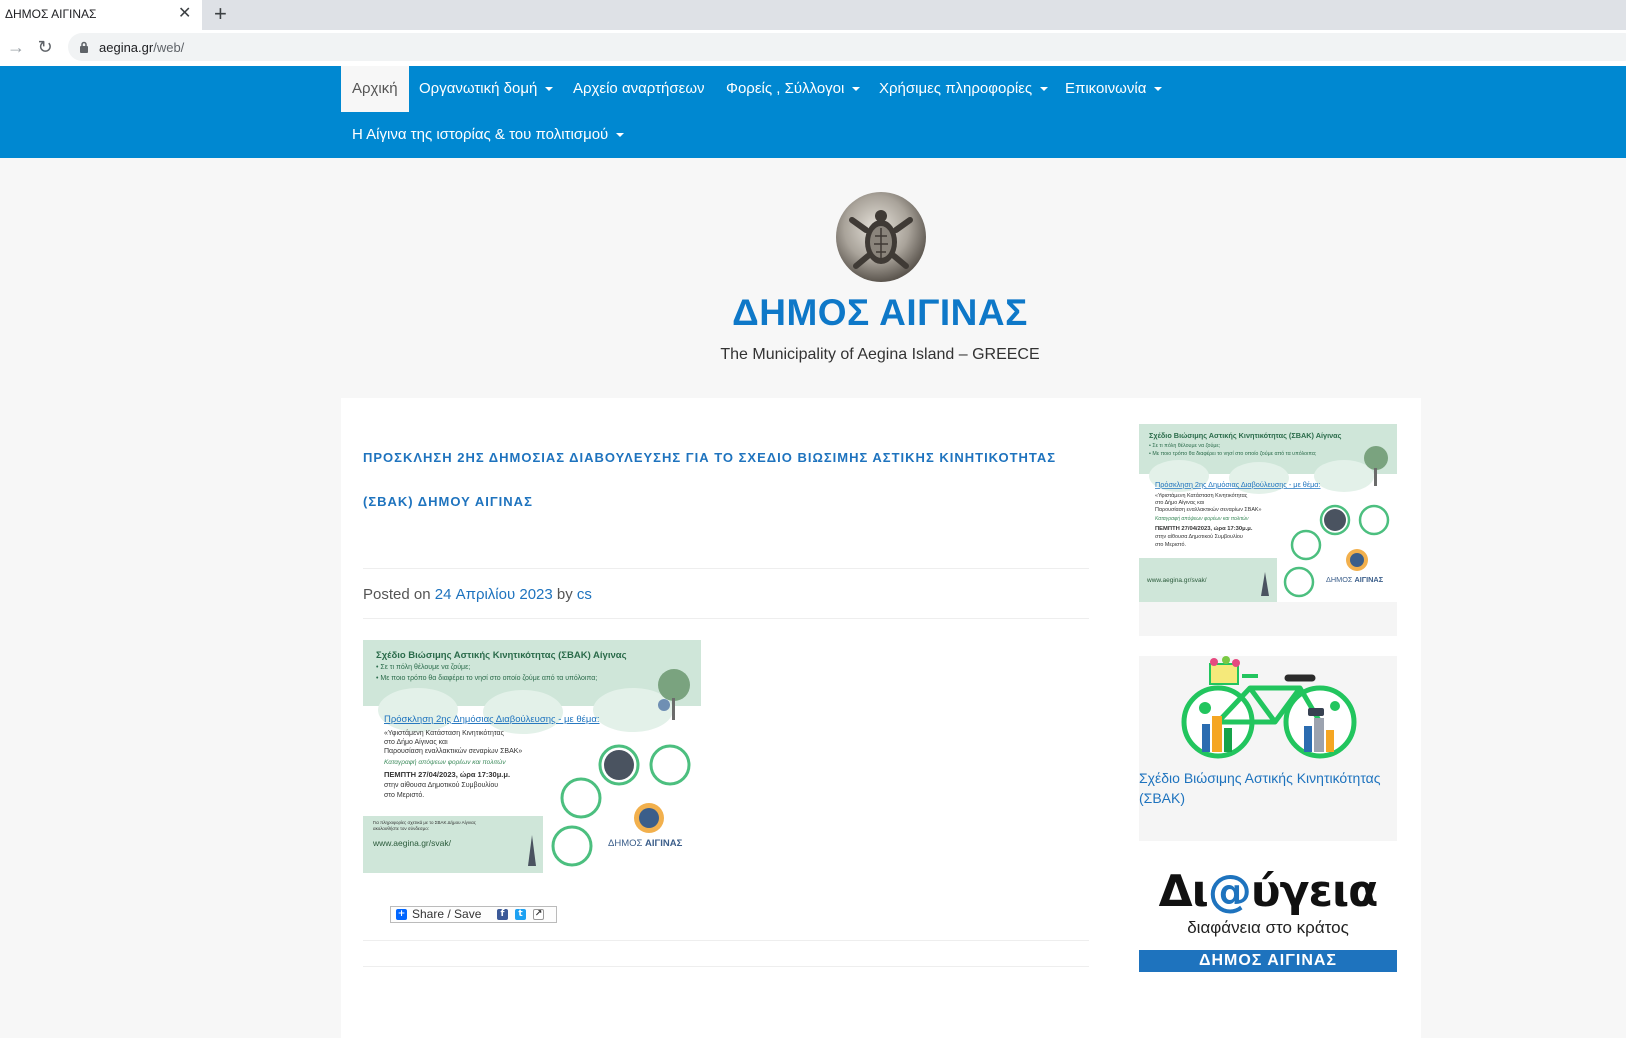  Describe the element at coordinates (478, 88) in the screenshot. I see `nav-item-label: Οργανωτική δομή` at that location.